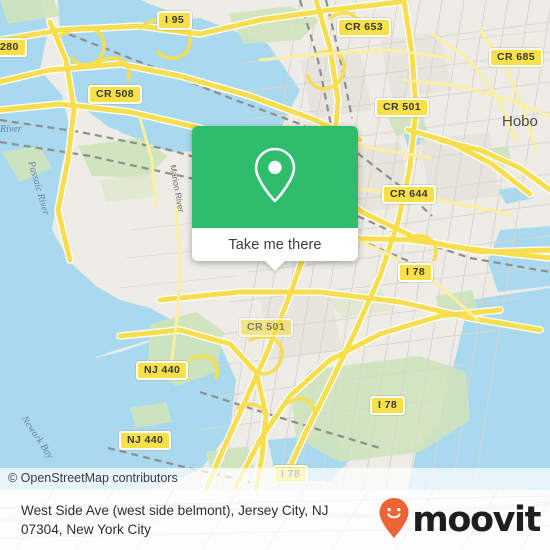 This screenshot has height=550, width=550. I want to click on moovit-logo: moovit, so click(464, 520).